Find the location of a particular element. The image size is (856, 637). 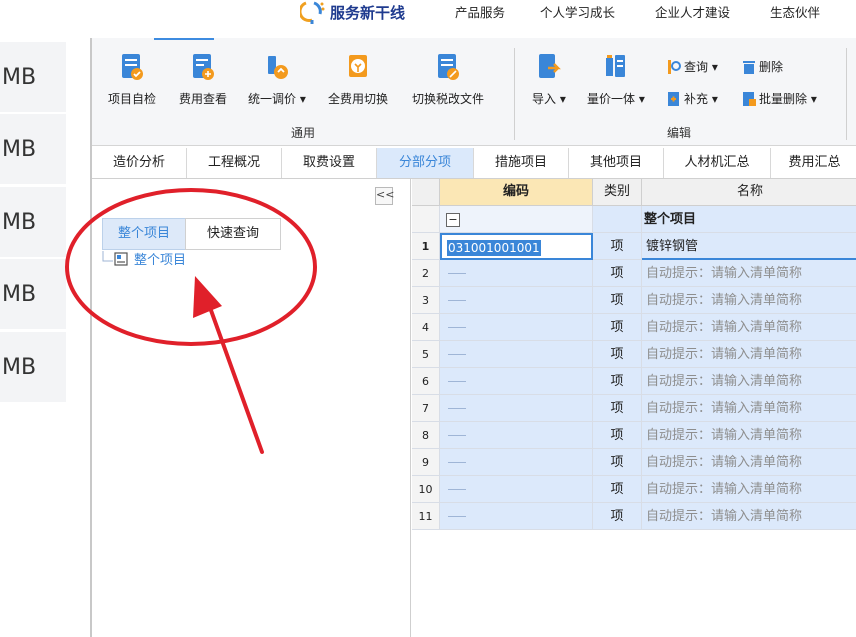

table-row: 11 项 自动提示：请输入清单简称 is located at coordinates (634, 516).